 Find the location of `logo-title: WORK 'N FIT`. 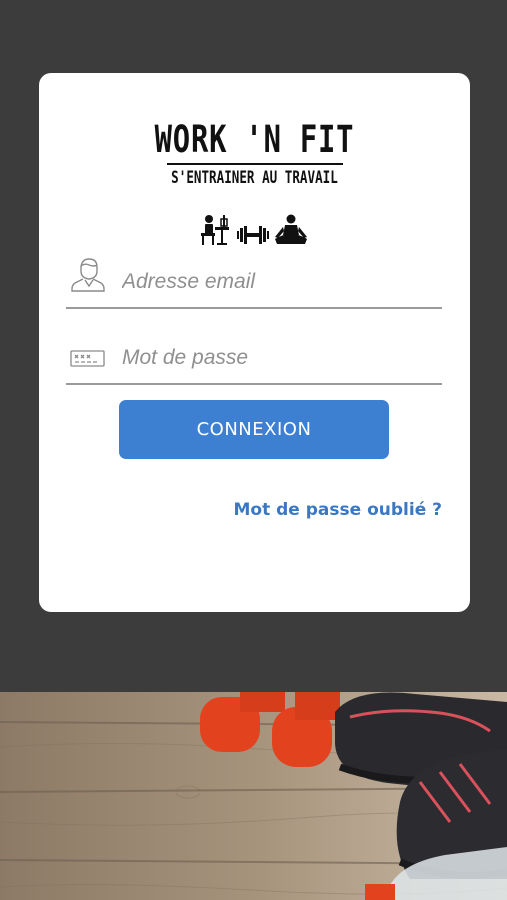

logo-title: WORK 'N FIT is located at coordinates (254, 139).